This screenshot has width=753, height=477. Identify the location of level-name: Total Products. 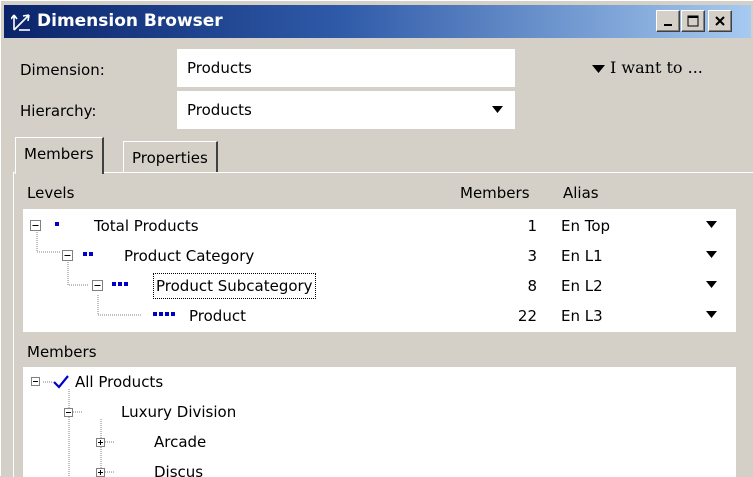
(146, 226).